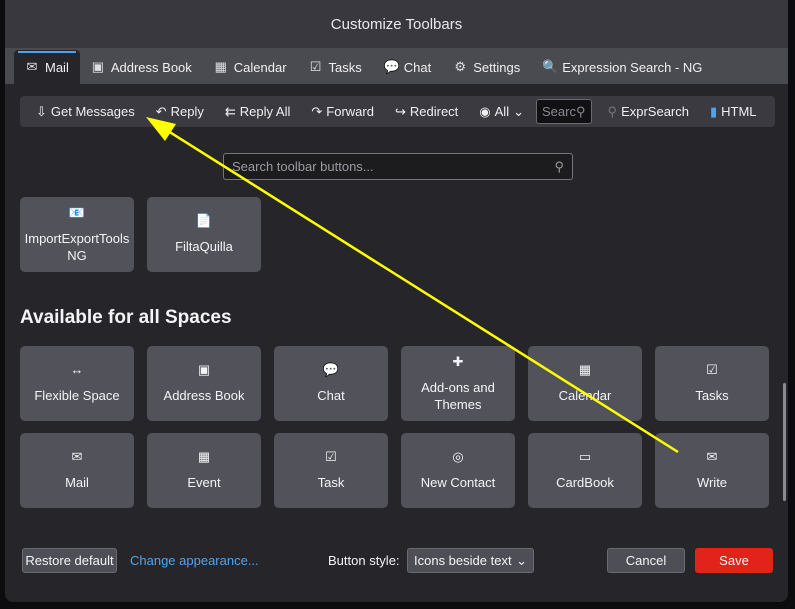 This screenshot has height=609, width=795. I want to click on tab-address-book: ▣ Address Book, so click(141, 67).